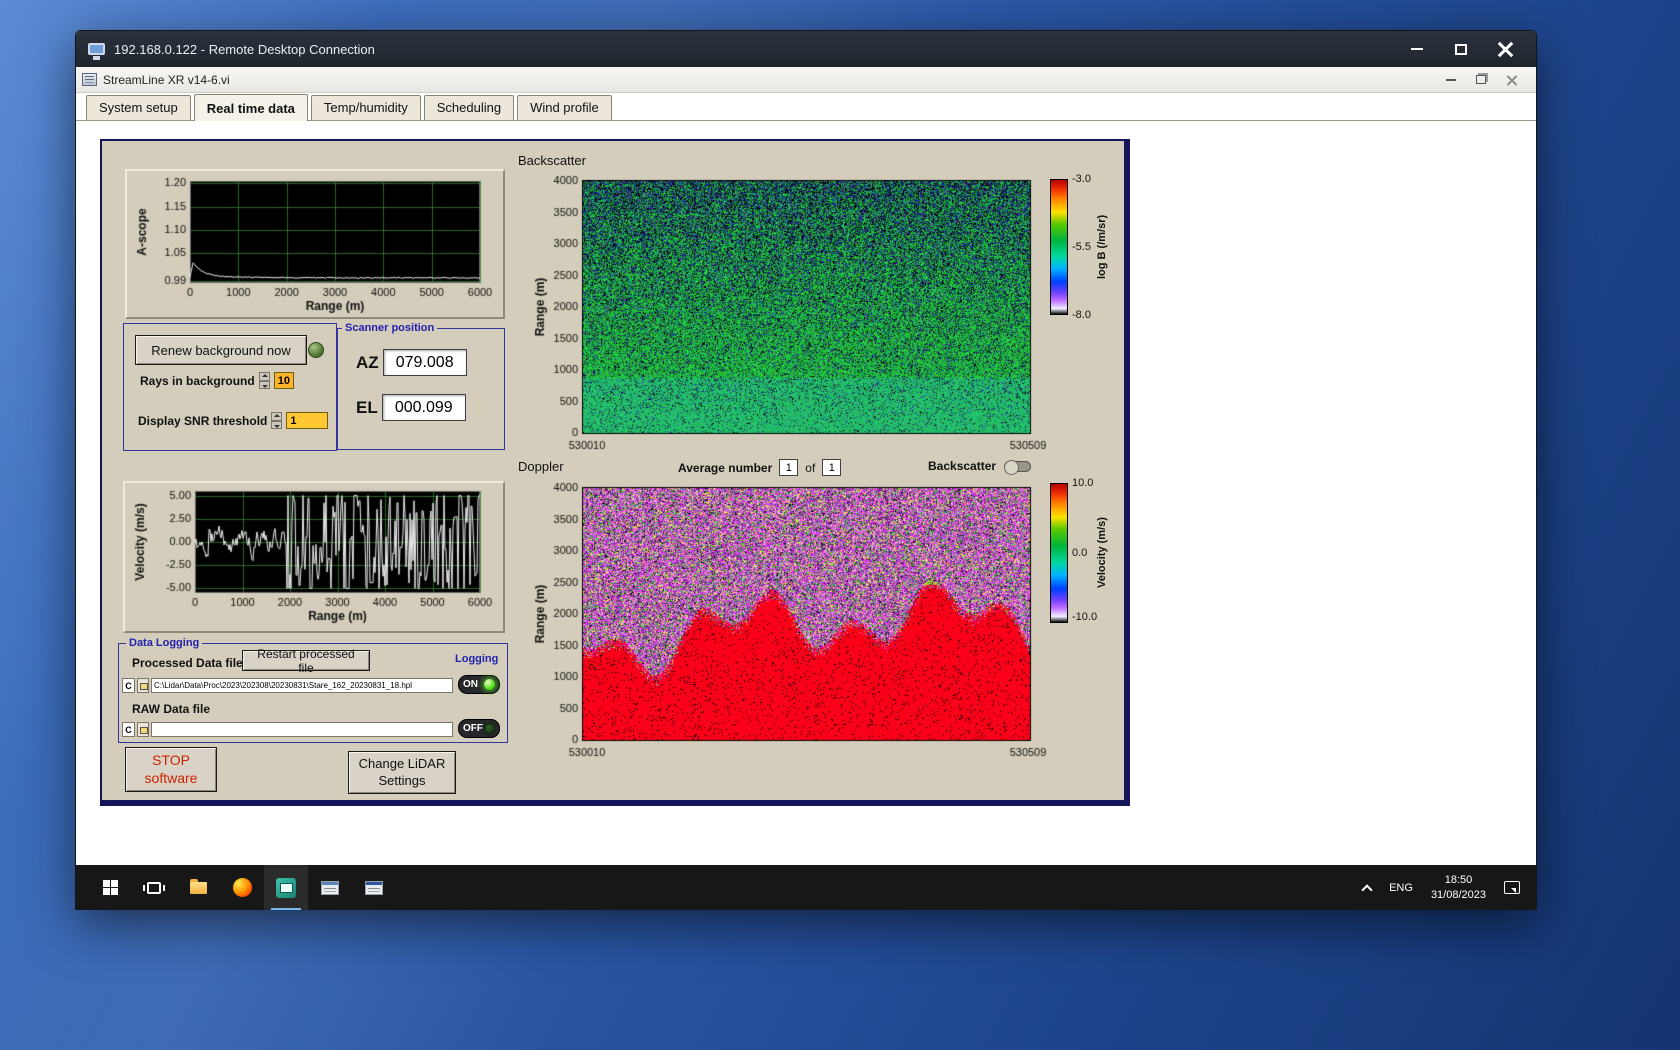 Image resolution: width=1680 pixels, height=1050 pixels. I want to click on change-lidar-settings-button: Change LiDAR Settings, so click(402, 772).